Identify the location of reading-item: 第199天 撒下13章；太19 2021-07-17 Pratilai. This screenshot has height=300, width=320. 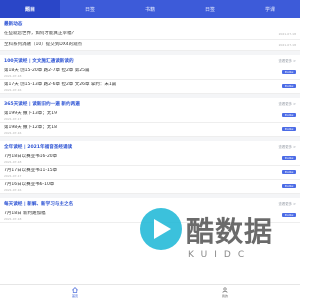
(150, 116).